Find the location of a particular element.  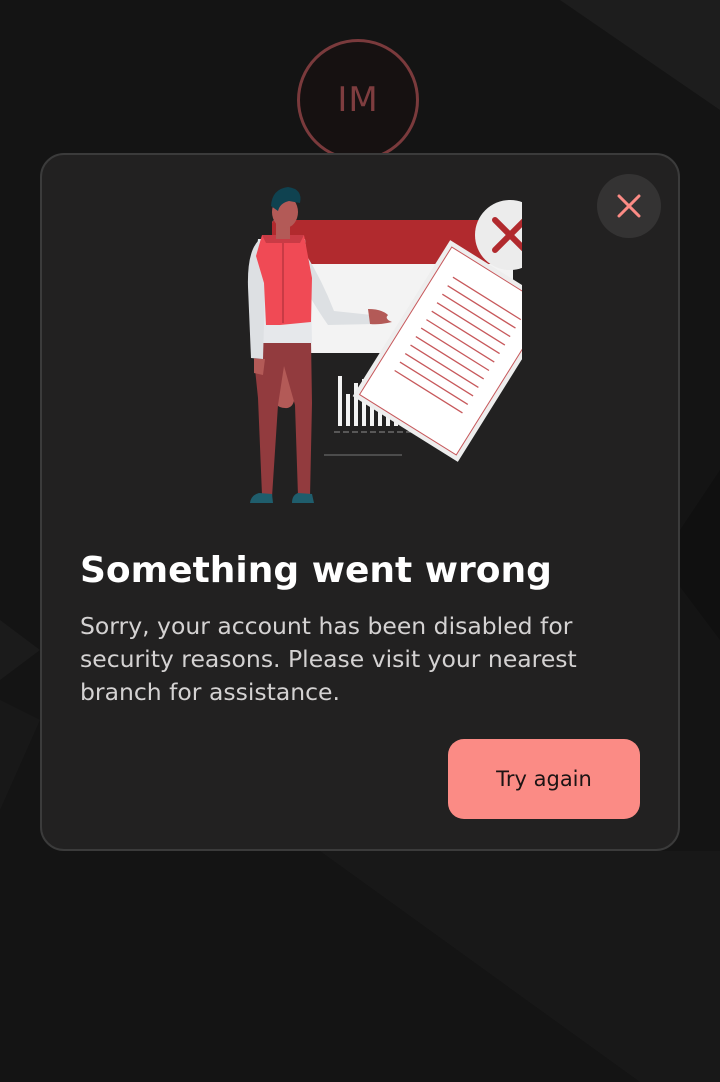

close-button is located at coordinates (629, 206).